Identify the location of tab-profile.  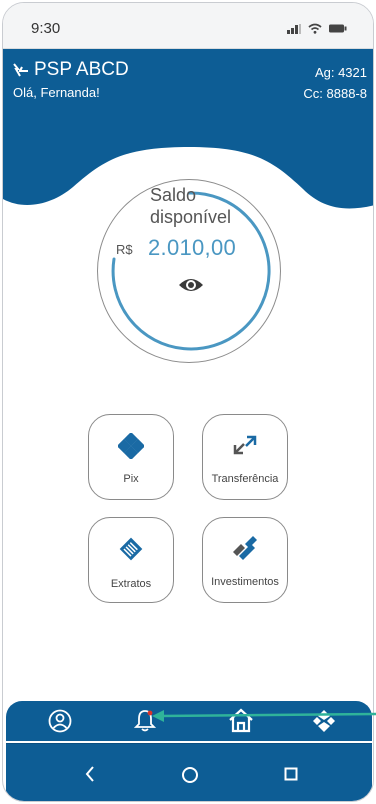
(60, 723).